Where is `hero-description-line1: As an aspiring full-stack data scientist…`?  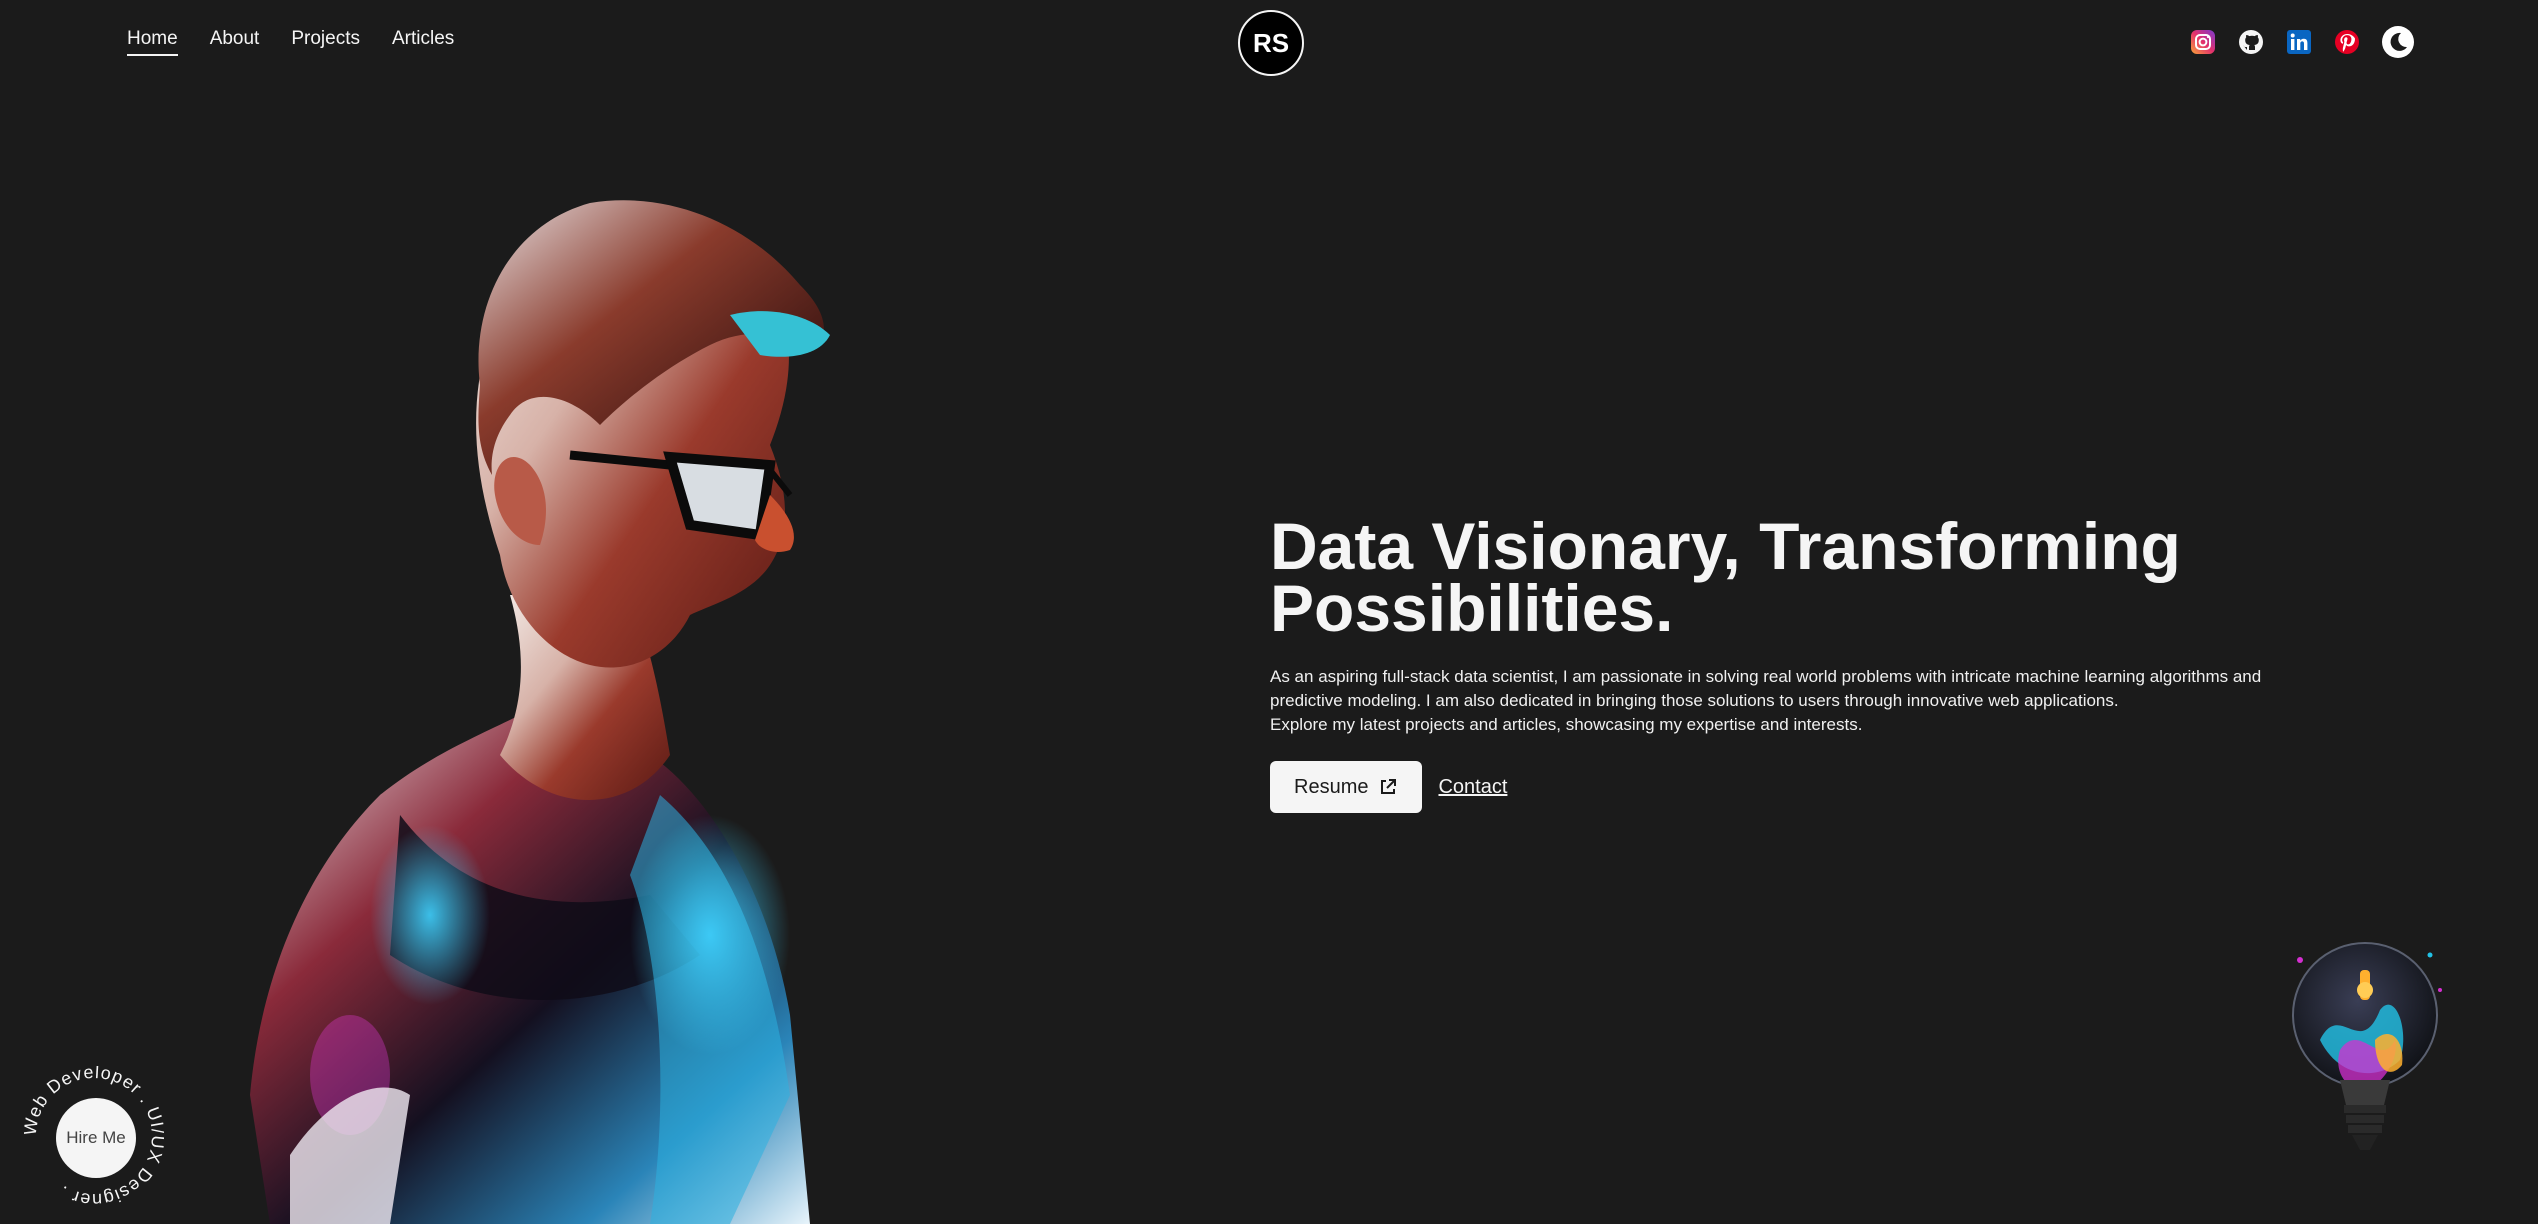 hero-description-line1: As an aspiring full-stack data scientist… is located at coordinates (1766, 676).